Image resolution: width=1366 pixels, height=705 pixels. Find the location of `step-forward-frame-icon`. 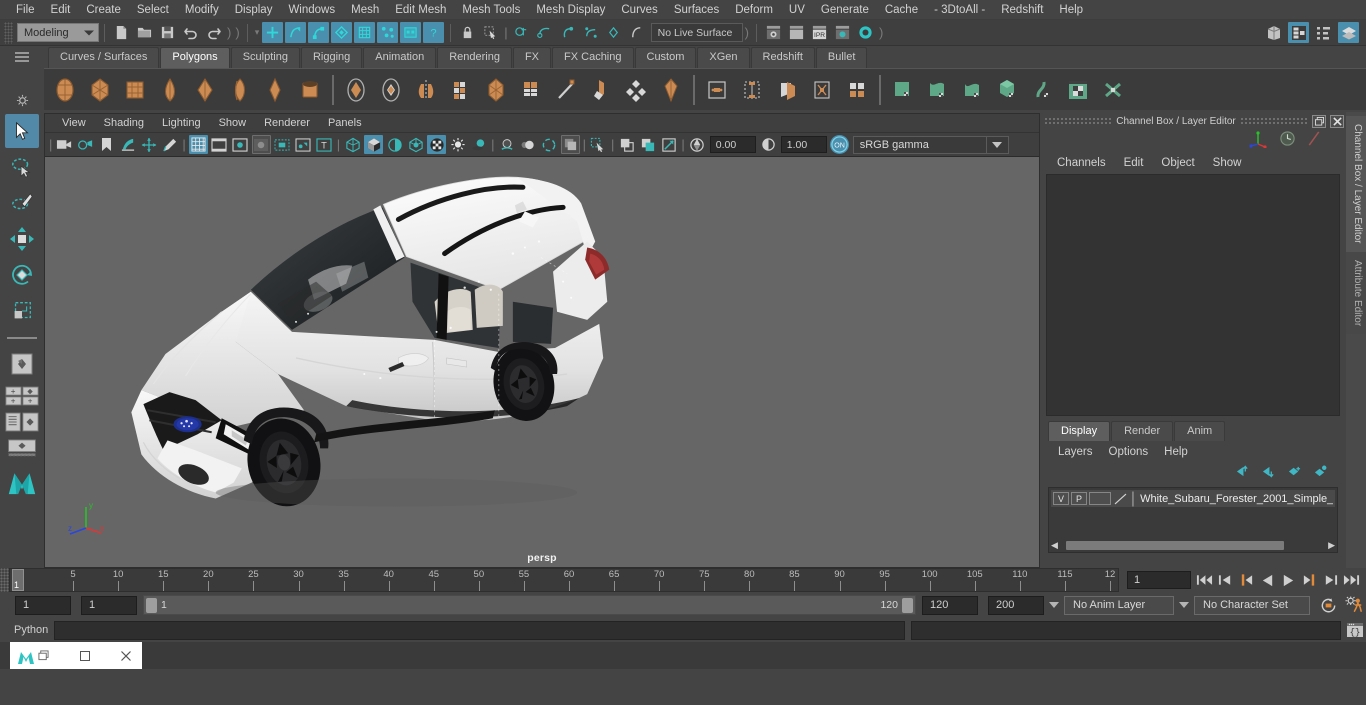

step-forward-frame-icon is located at coordinates (1309, 580).